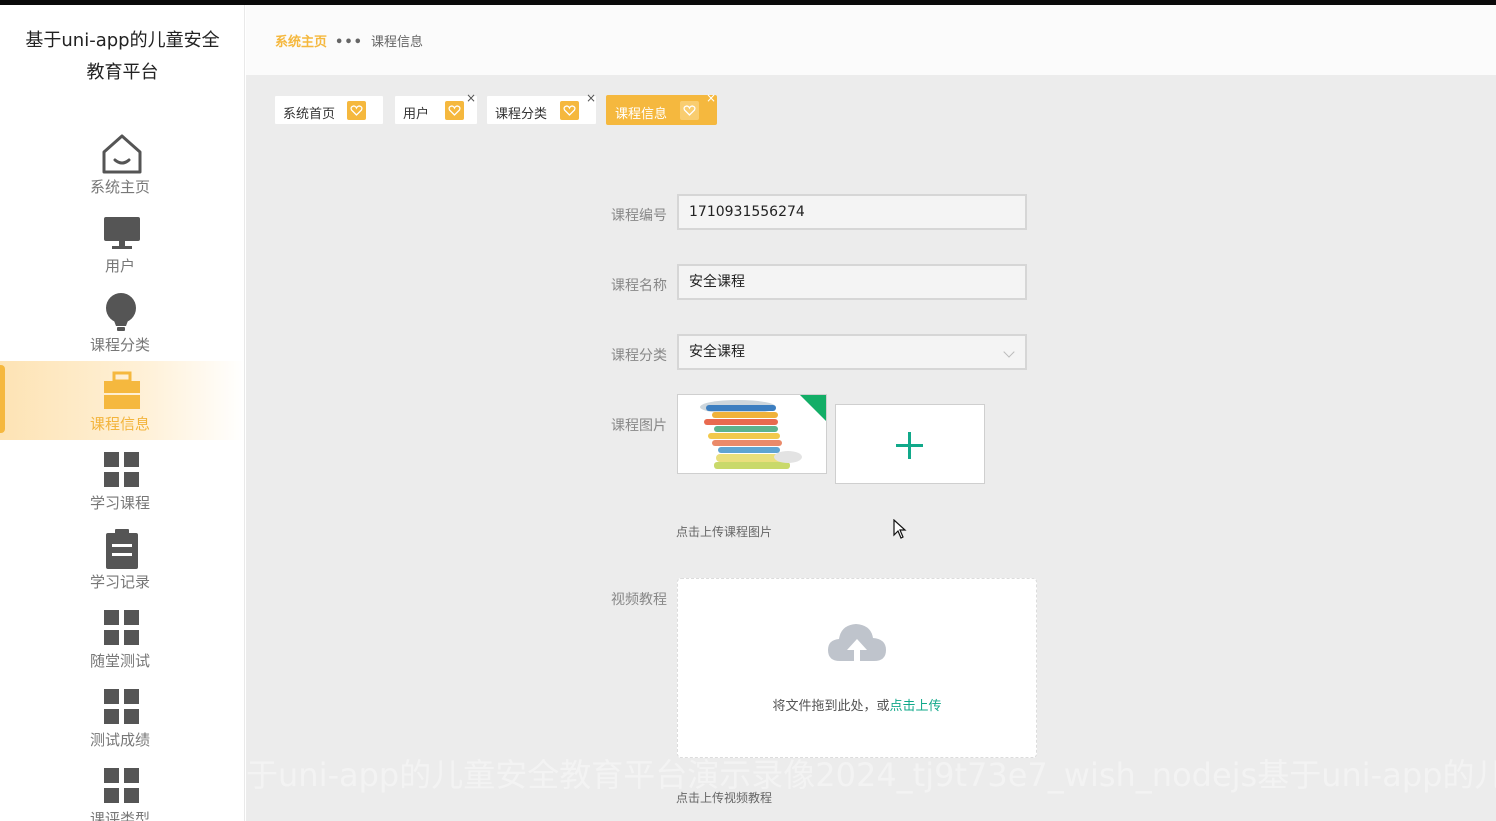 This screenshot has width=1496, height=821. I want to click on app-title-line1: 基于uni-app的儿童安全, so click(122, 40).